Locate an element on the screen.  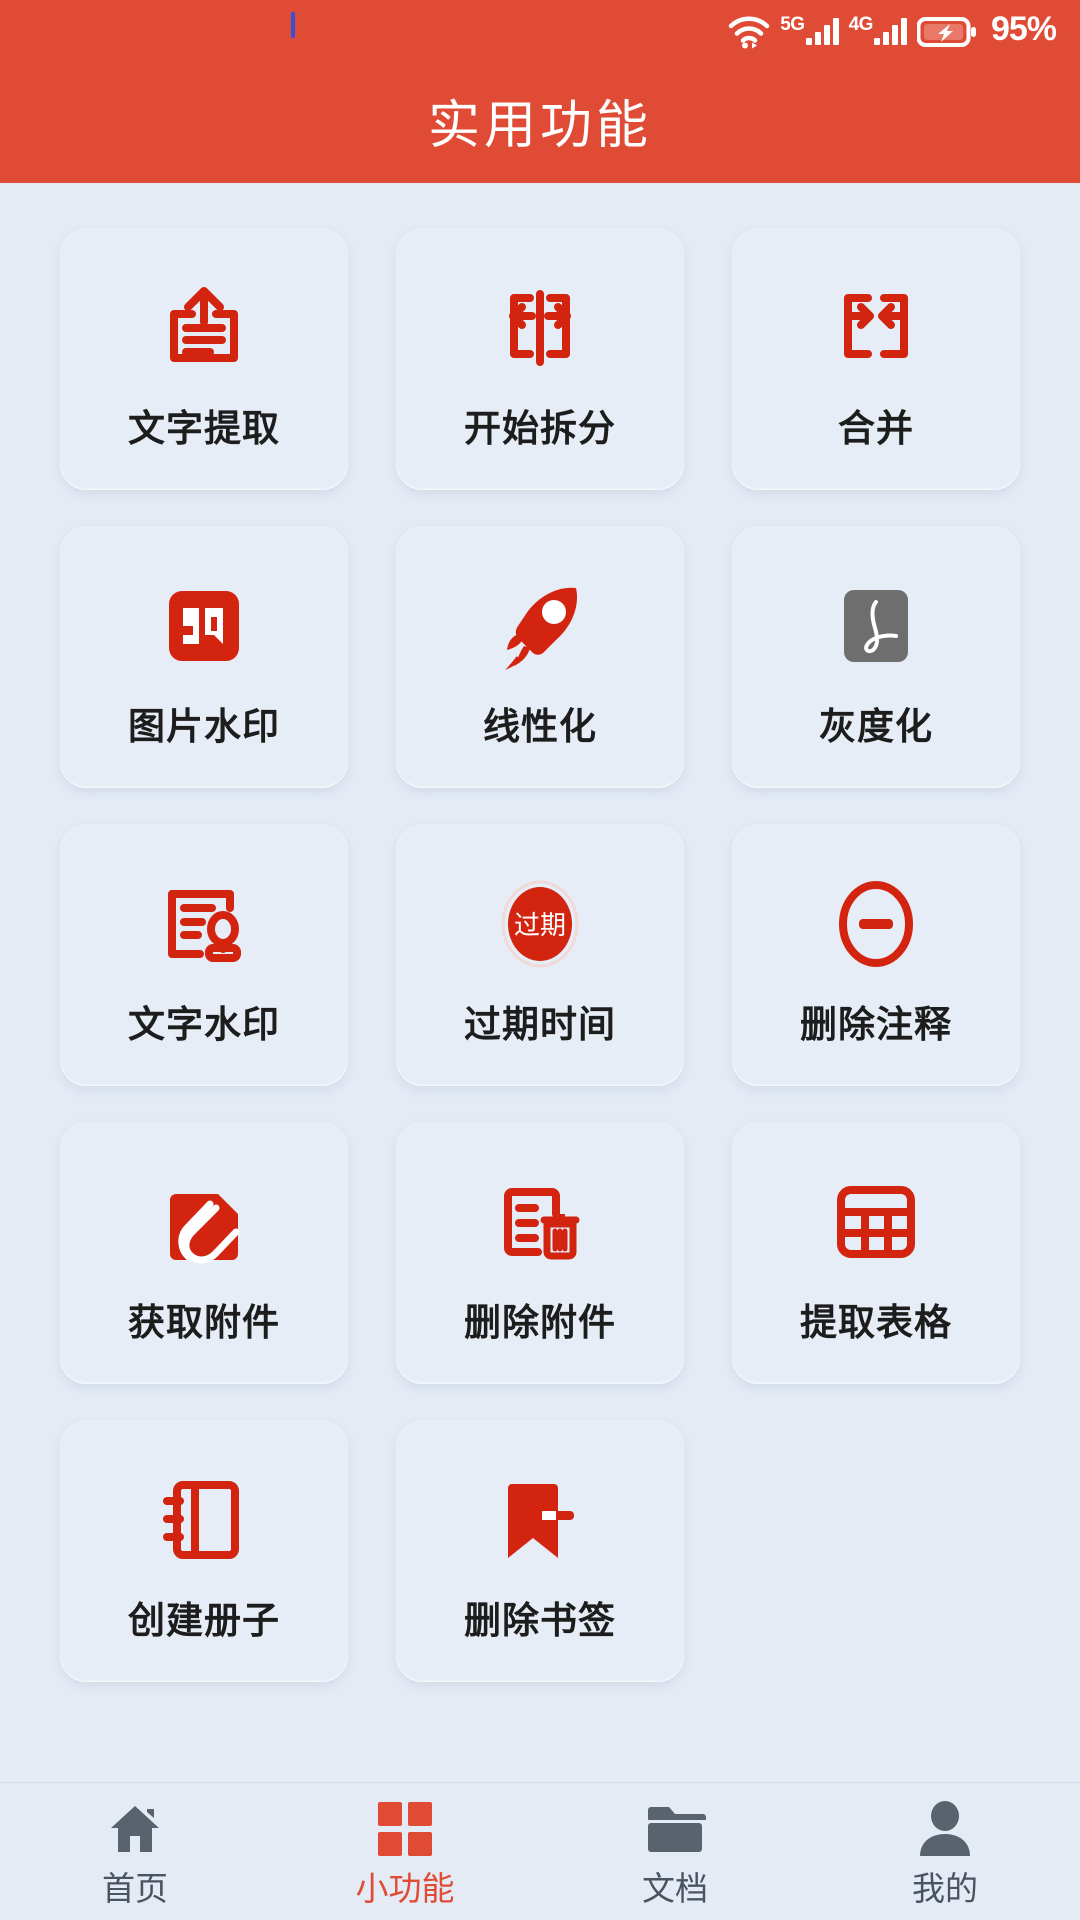
tool-label: 灰度化 is located at coordinates (876, 726).